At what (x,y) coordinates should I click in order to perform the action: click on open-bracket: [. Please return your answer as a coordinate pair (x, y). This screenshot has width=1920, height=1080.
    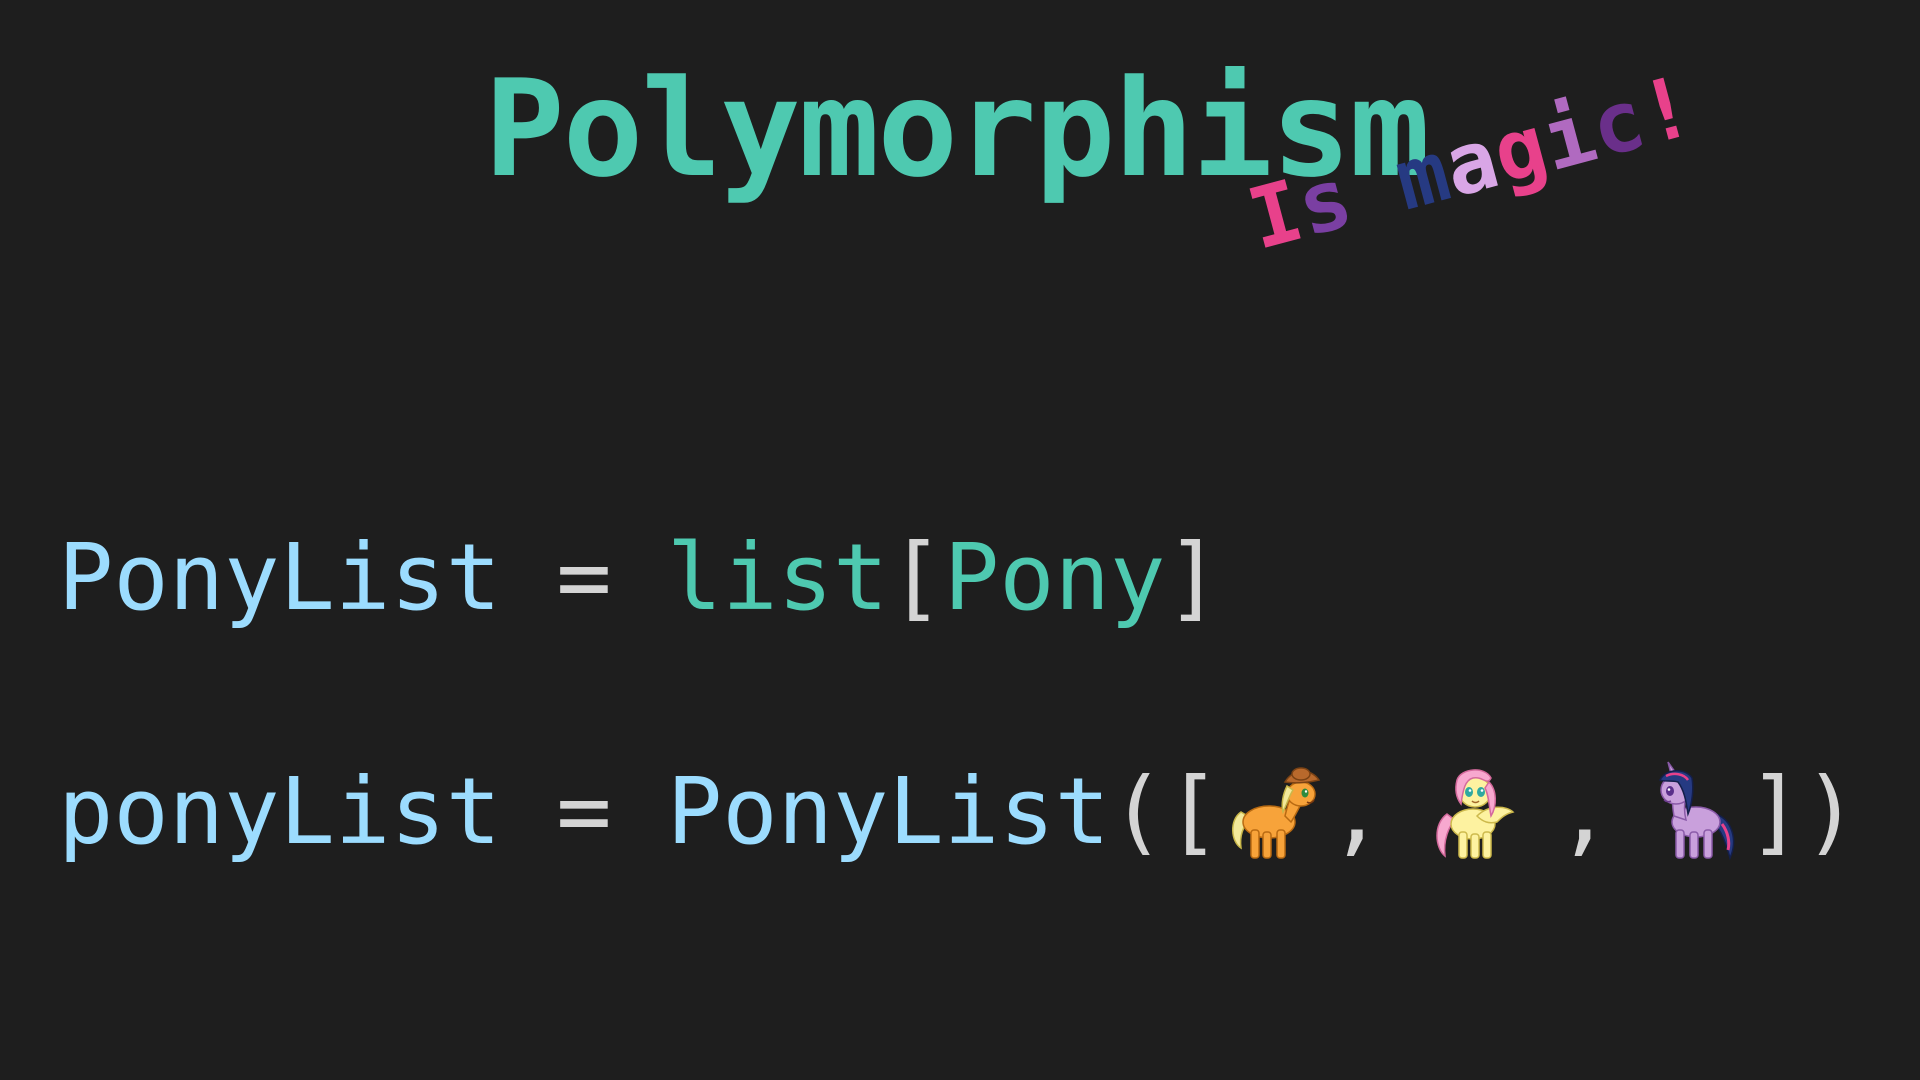
    Looking at the image, I should click on (916, 577).